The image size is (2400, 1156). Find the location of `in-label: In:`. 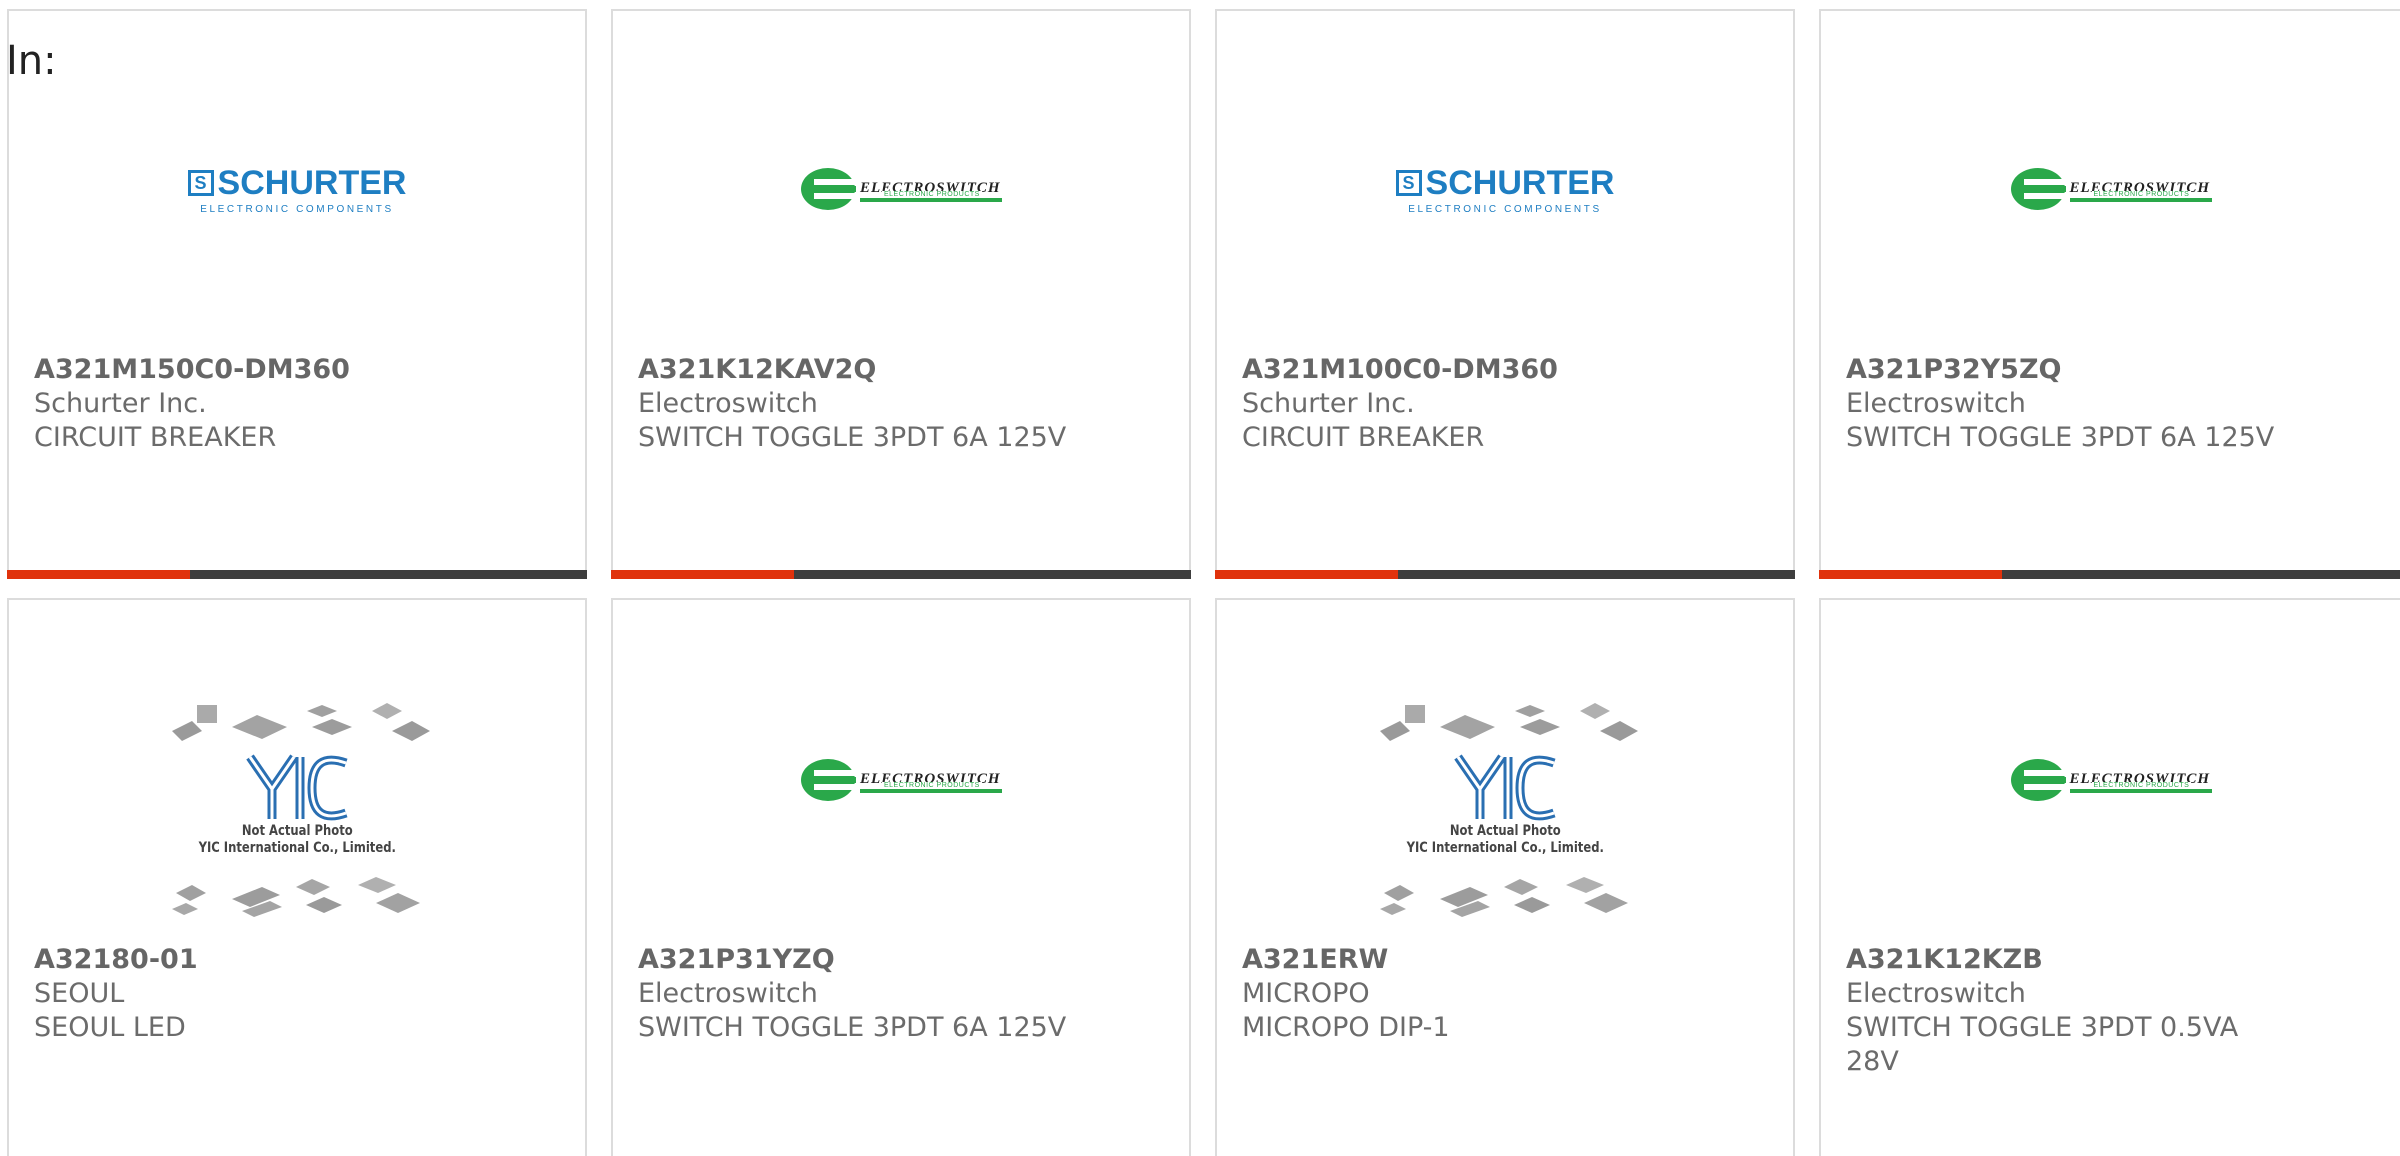

in-label: In: is located at coordinates (31, 61).